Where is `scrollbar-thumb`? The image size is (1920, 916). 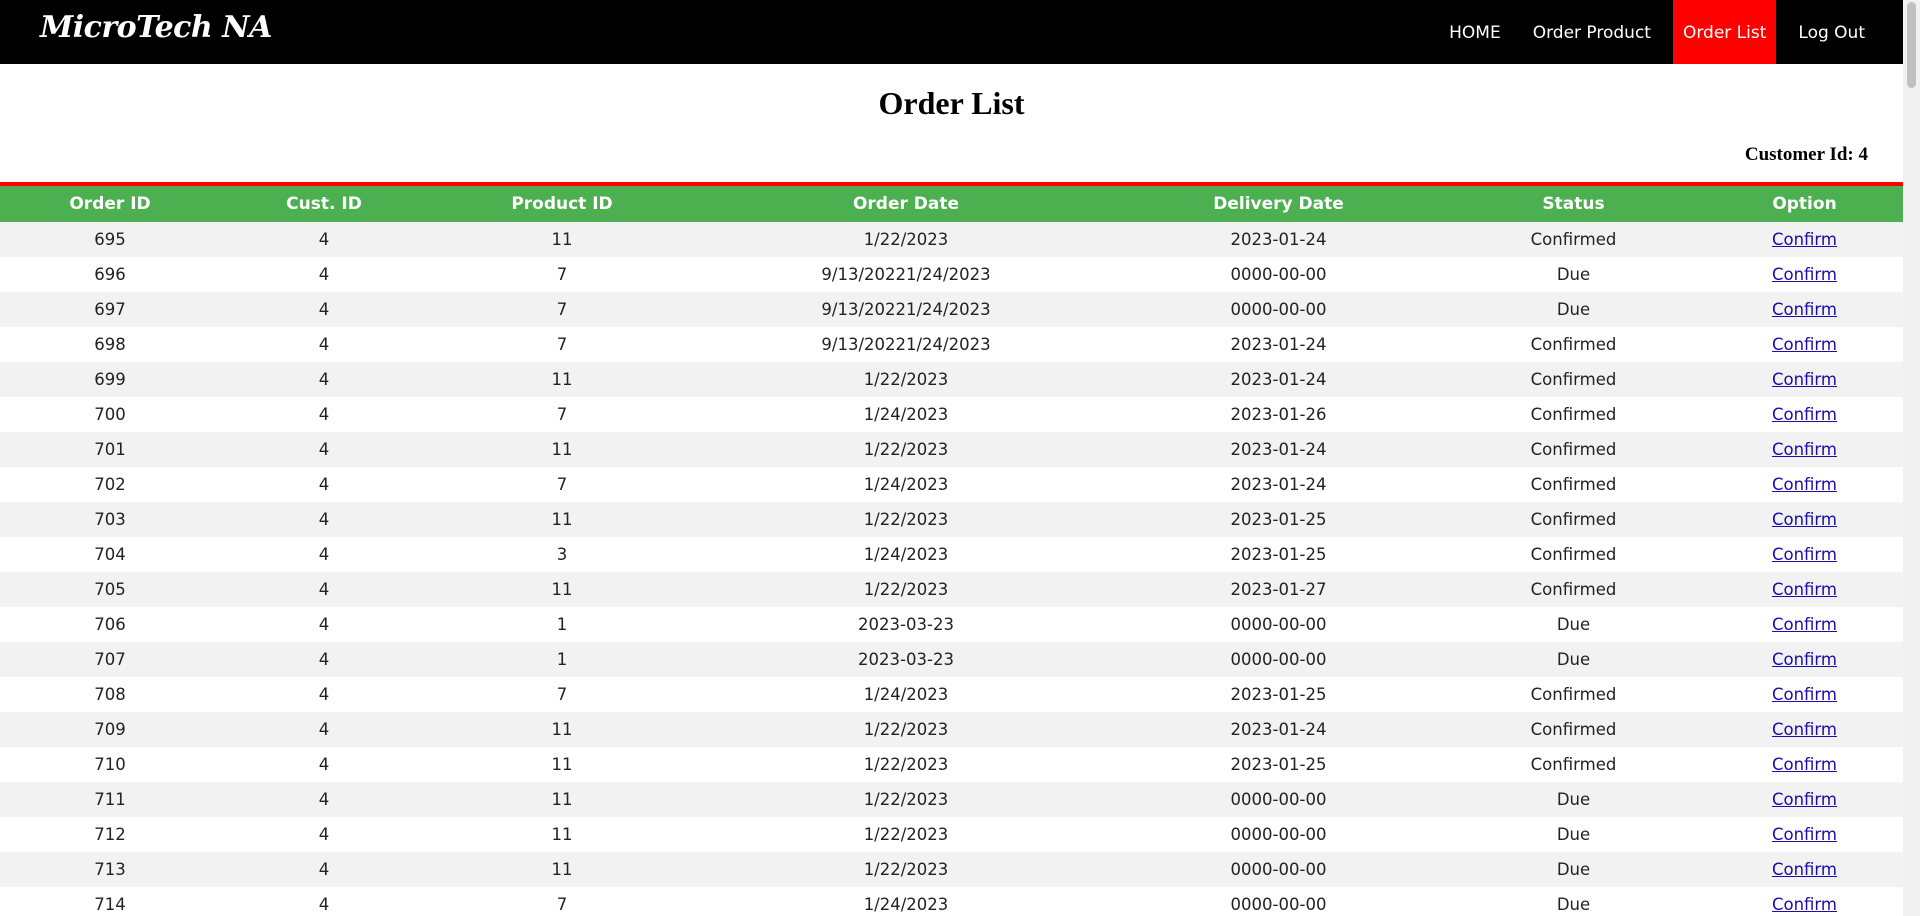
scrollbar-thumb is located at coordinates (1911, 45).